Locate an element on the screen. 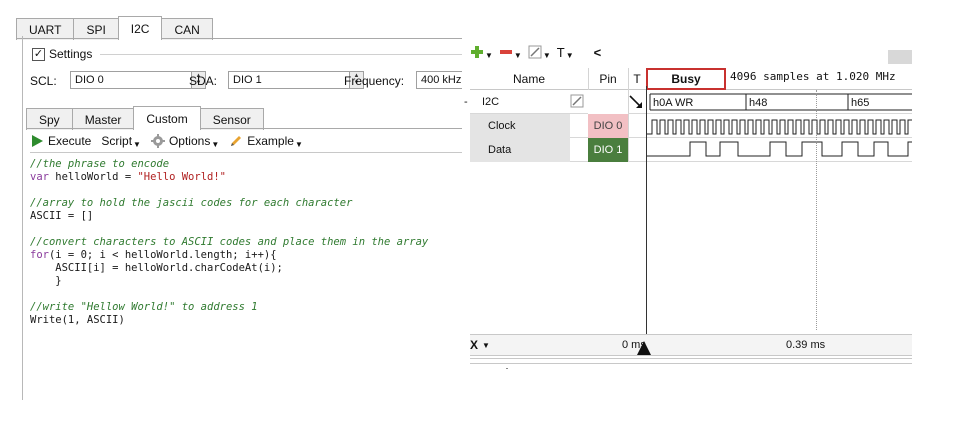  code-token: ASCII = [] is located at coordinates (62, 216).